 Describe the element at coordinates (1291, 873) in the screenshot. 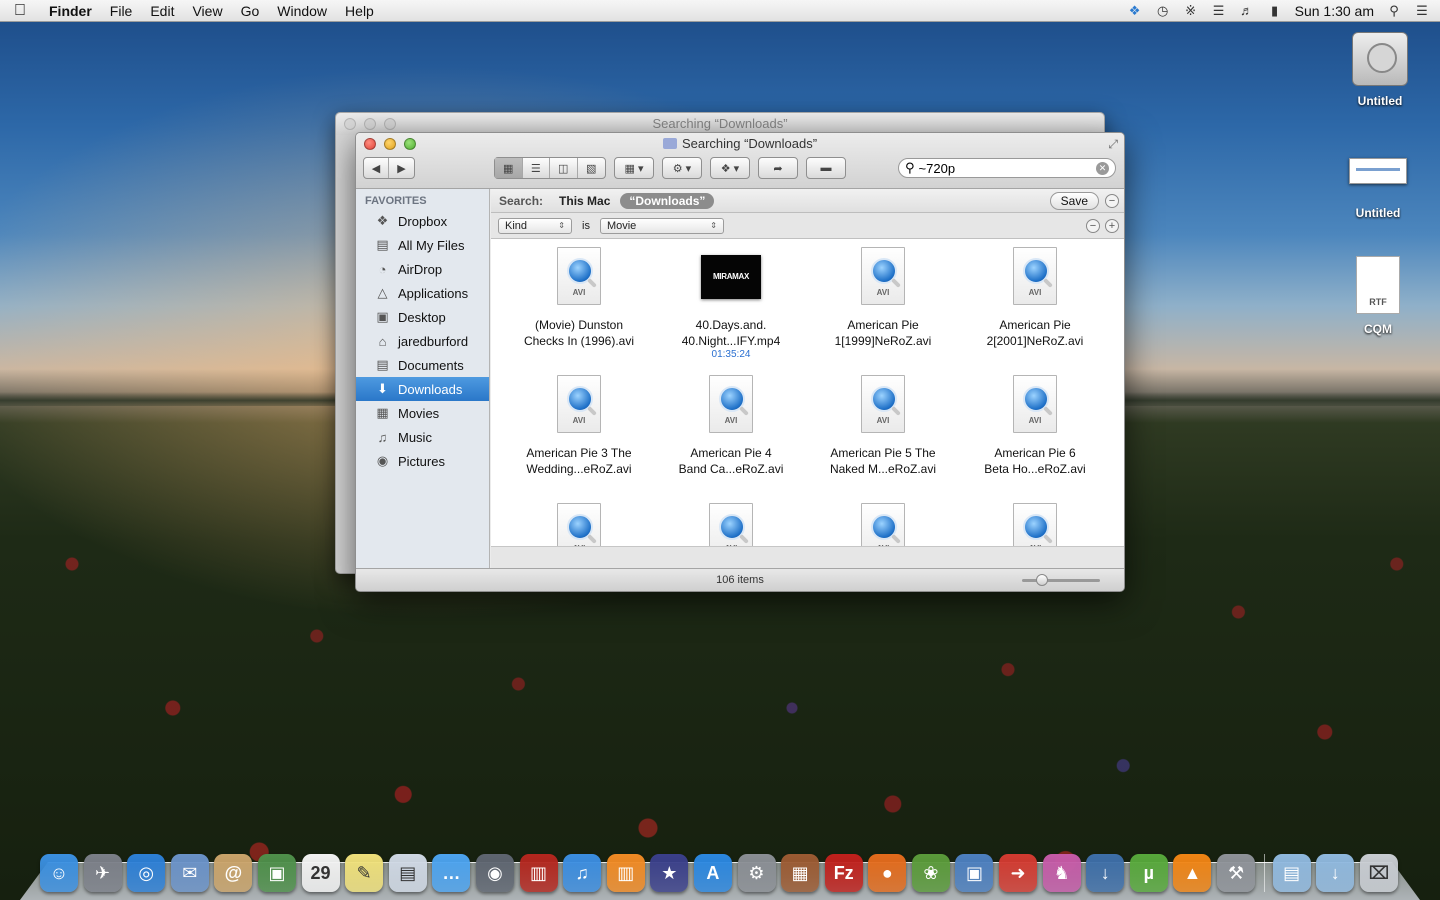

I see `applications-folder-icon: ▤` at that location.